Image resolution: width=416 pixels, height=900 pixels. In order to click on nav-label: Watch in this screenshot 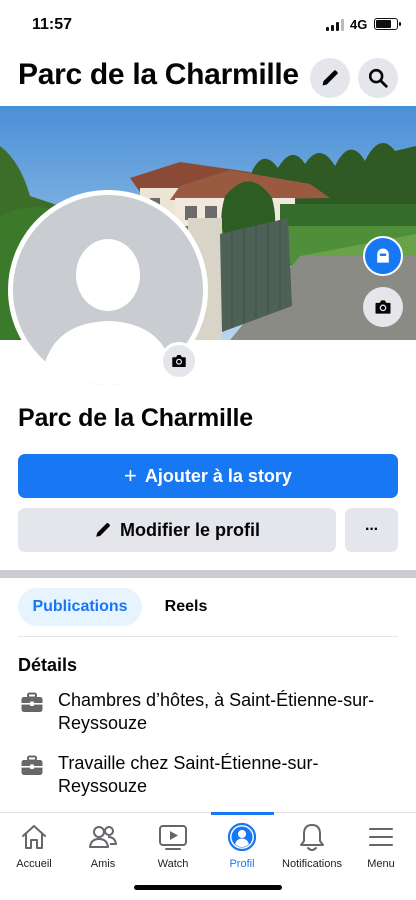, I will do `click(173, 864)`.